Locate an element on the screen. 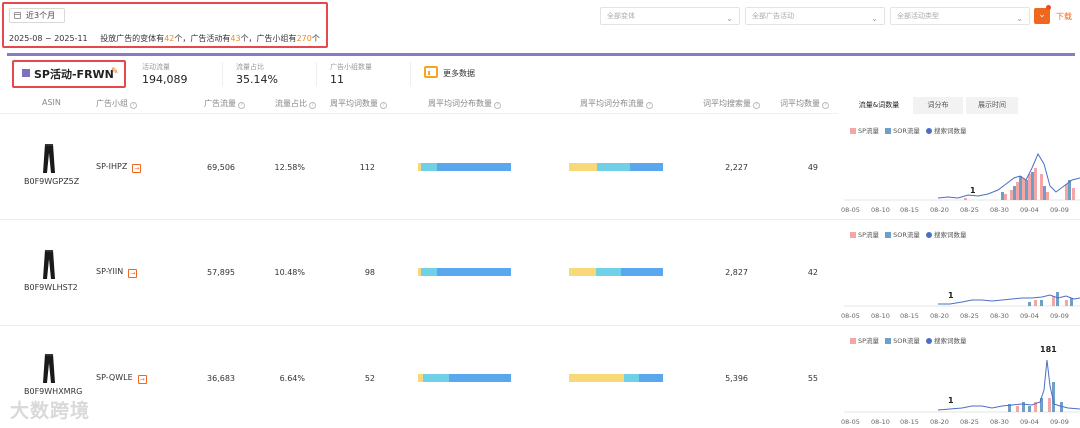 Image resolution: width=1080 pixels, height=428 pixels. th-group: 广告小组? is located at coordinates (116, 103).